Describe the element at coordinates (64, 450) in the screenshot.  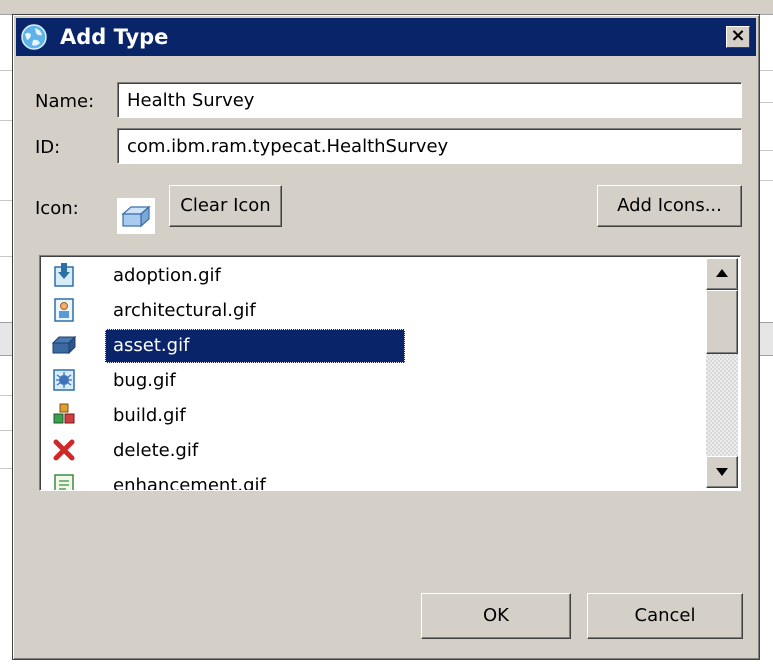
I see `delete-icon` at that location.